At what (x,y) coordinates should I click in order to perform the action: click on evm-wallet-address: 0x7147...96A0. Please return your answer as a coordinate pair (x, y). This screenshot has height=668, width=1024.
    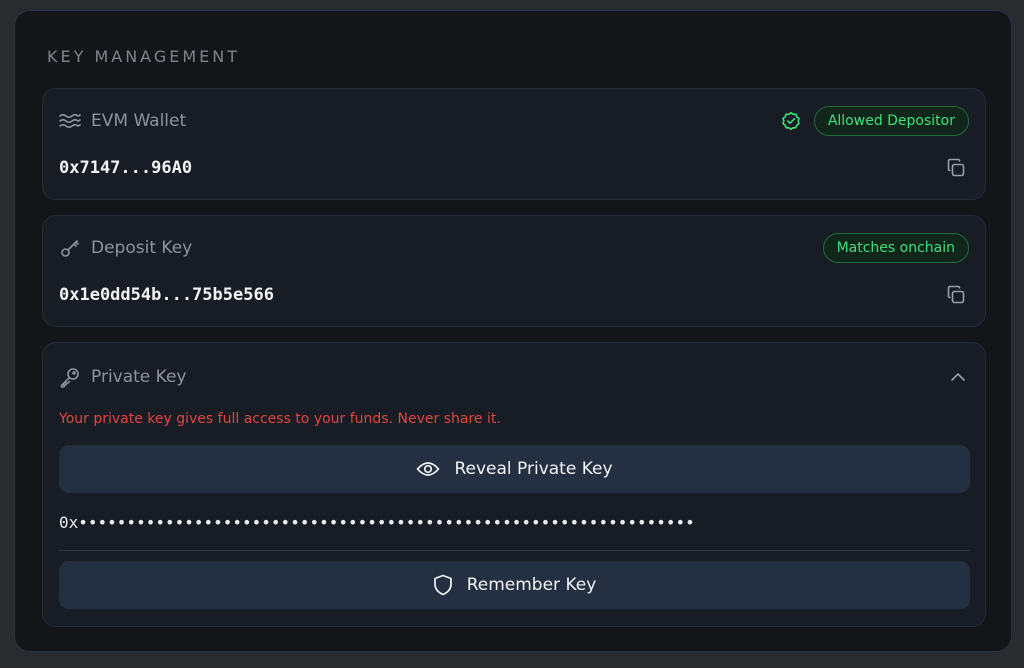
    Looking at the image, I should click on (126, 168).